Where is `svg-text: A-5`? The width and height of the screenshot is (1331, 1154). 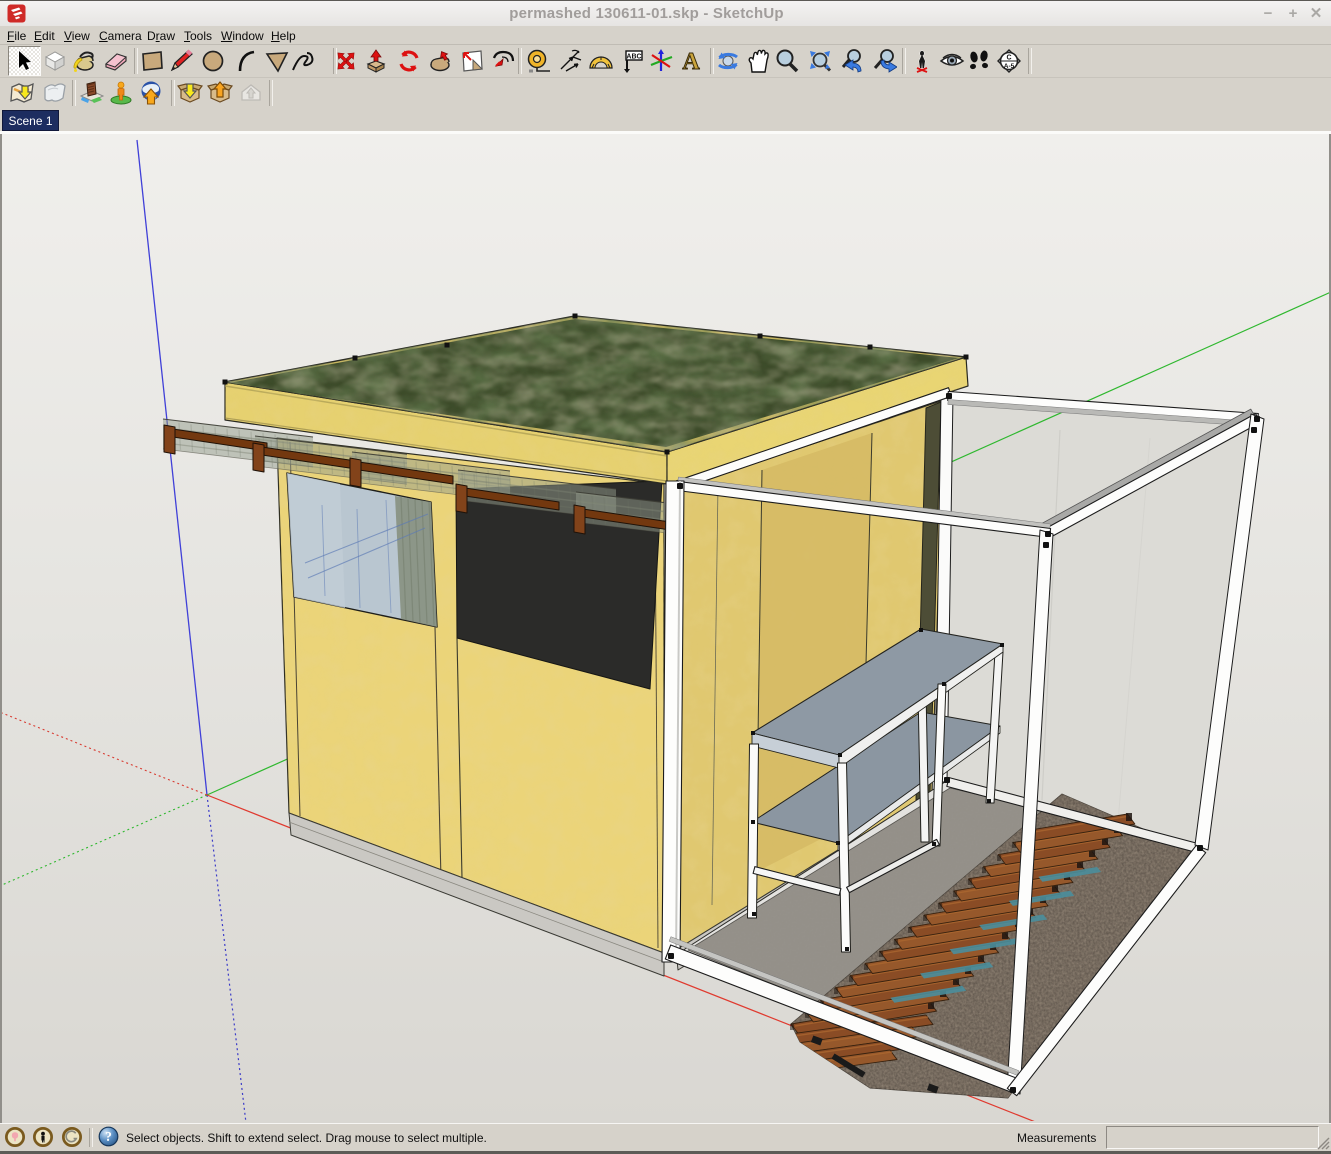 svg-text: A-5 is located at coordinates (1009, 66).